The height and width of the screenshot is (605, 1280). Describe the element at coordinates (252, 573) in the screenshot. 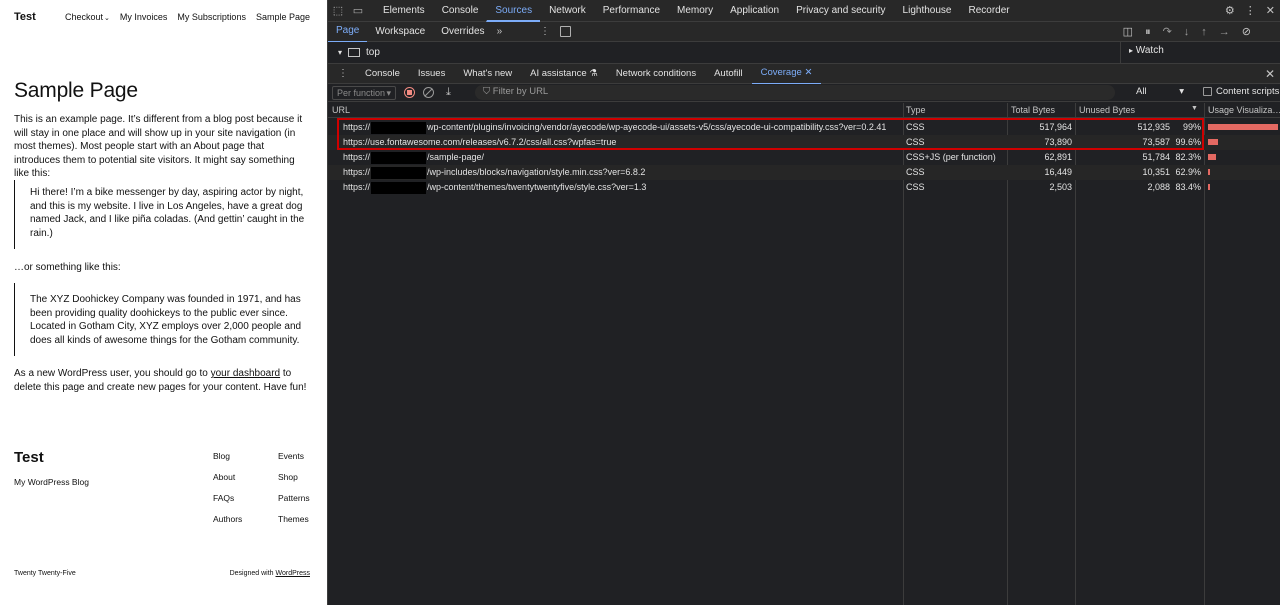

I see `credit-text: Designed with` at that location.